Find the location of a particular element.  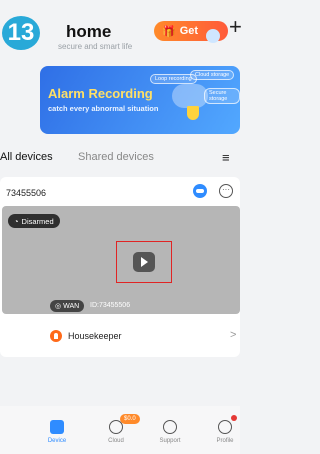

nav-cloud-label: Cloud is located at coordinates (116, 441).